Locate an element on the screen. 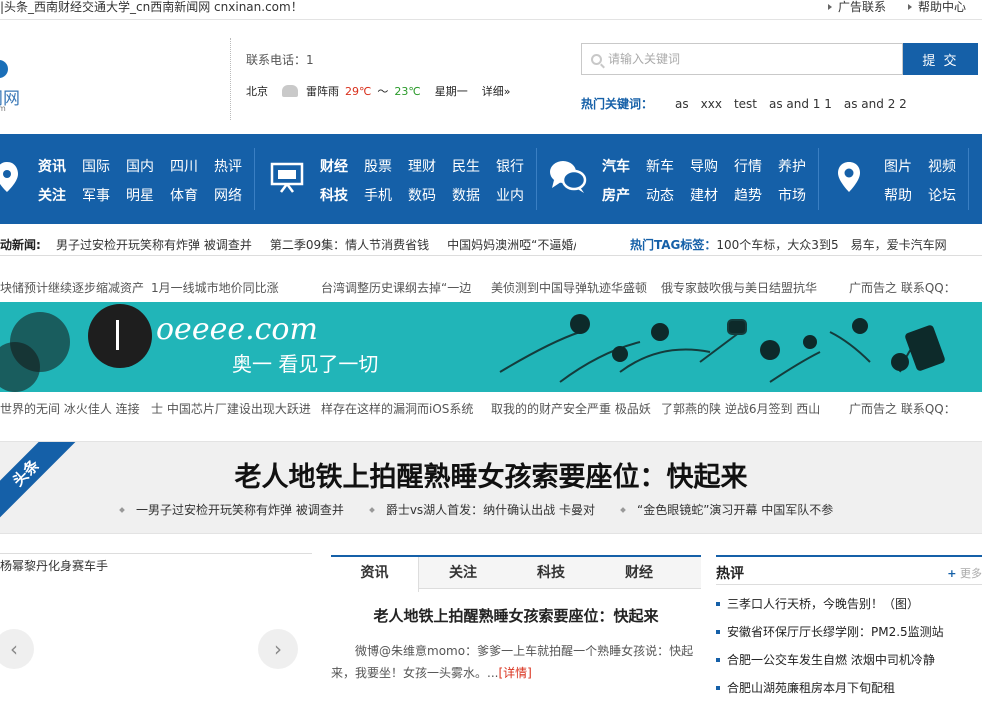  nav-item: 业内 is located at coordinates (518, 195).